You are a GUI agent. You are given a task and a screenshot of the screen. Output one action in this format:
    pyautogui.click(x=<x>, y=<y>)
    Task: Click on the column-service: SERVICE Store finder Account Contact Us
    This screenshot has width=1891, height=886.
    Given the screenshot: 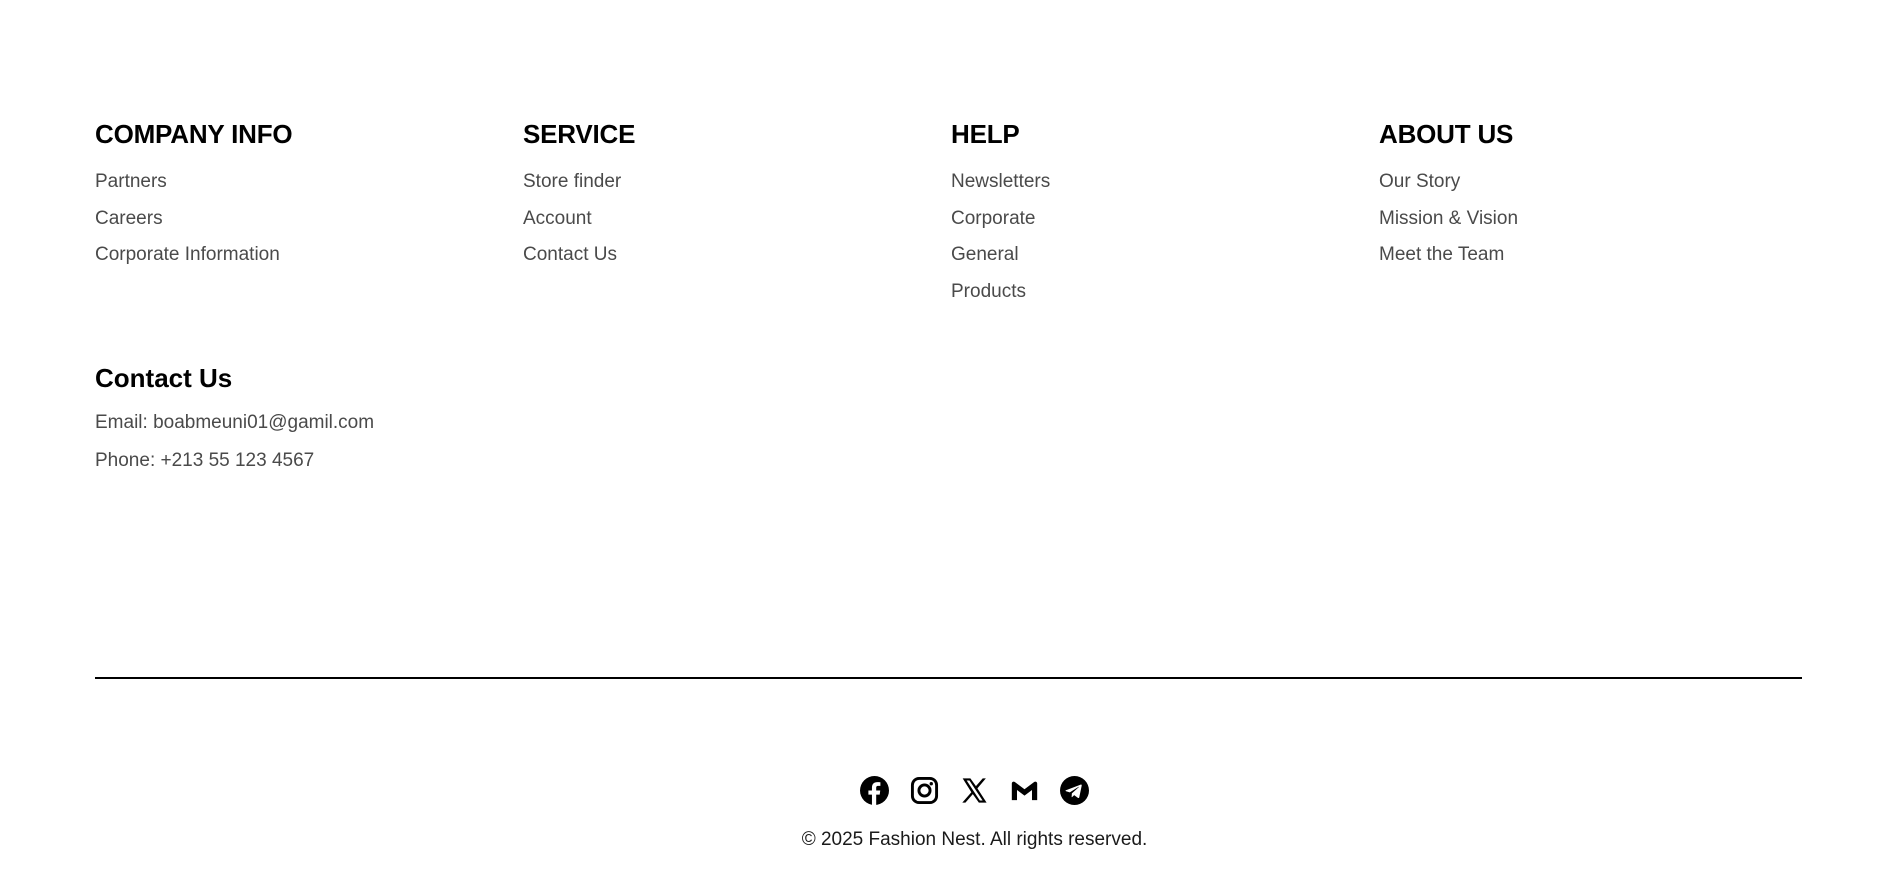 What is the action you would take?
    pyautogui.click(x=737, y=214)
    